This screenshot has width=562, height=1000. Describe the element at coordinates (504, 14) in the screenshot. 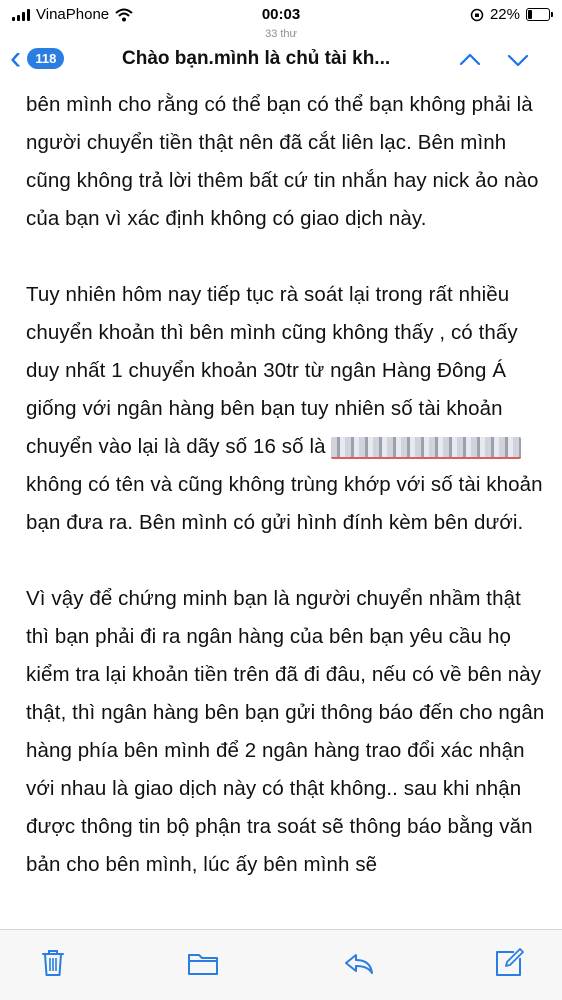

I see `battery-percent: 22%` at that location.